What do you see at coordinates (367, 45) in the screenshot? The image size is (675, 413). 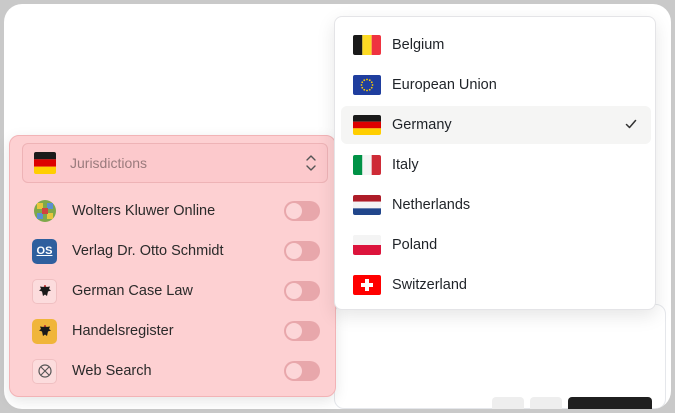 I see `belgium-flag-icon` at bounding box center [367, 45].